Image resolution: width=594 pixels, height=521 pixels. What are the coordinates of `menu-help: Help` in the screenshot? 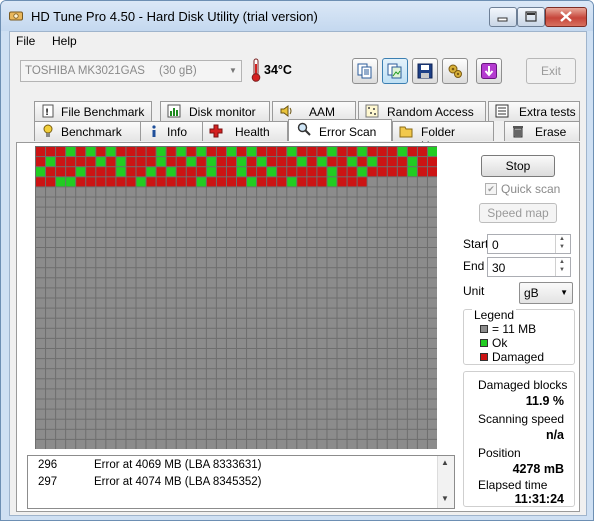 It's located at (64, 41).